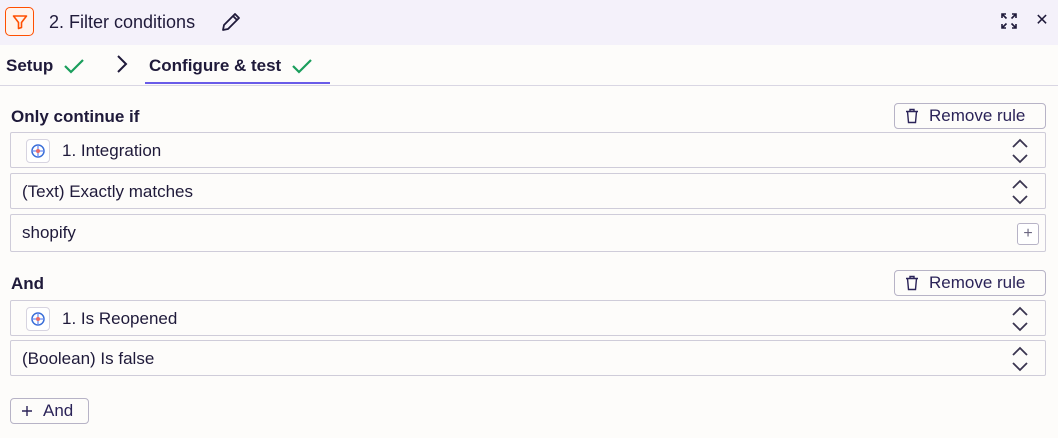  What do you see at coordinates (529, 65) in the screenshot?
I see `step-tabs: Setup Configure & test` at bounding box center [529, 65].